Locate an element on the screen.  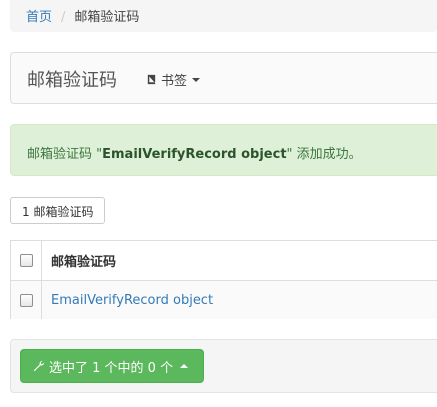
breadcrumb: 首页 / 邮箱验证码 is located at coordinates (223, 16).